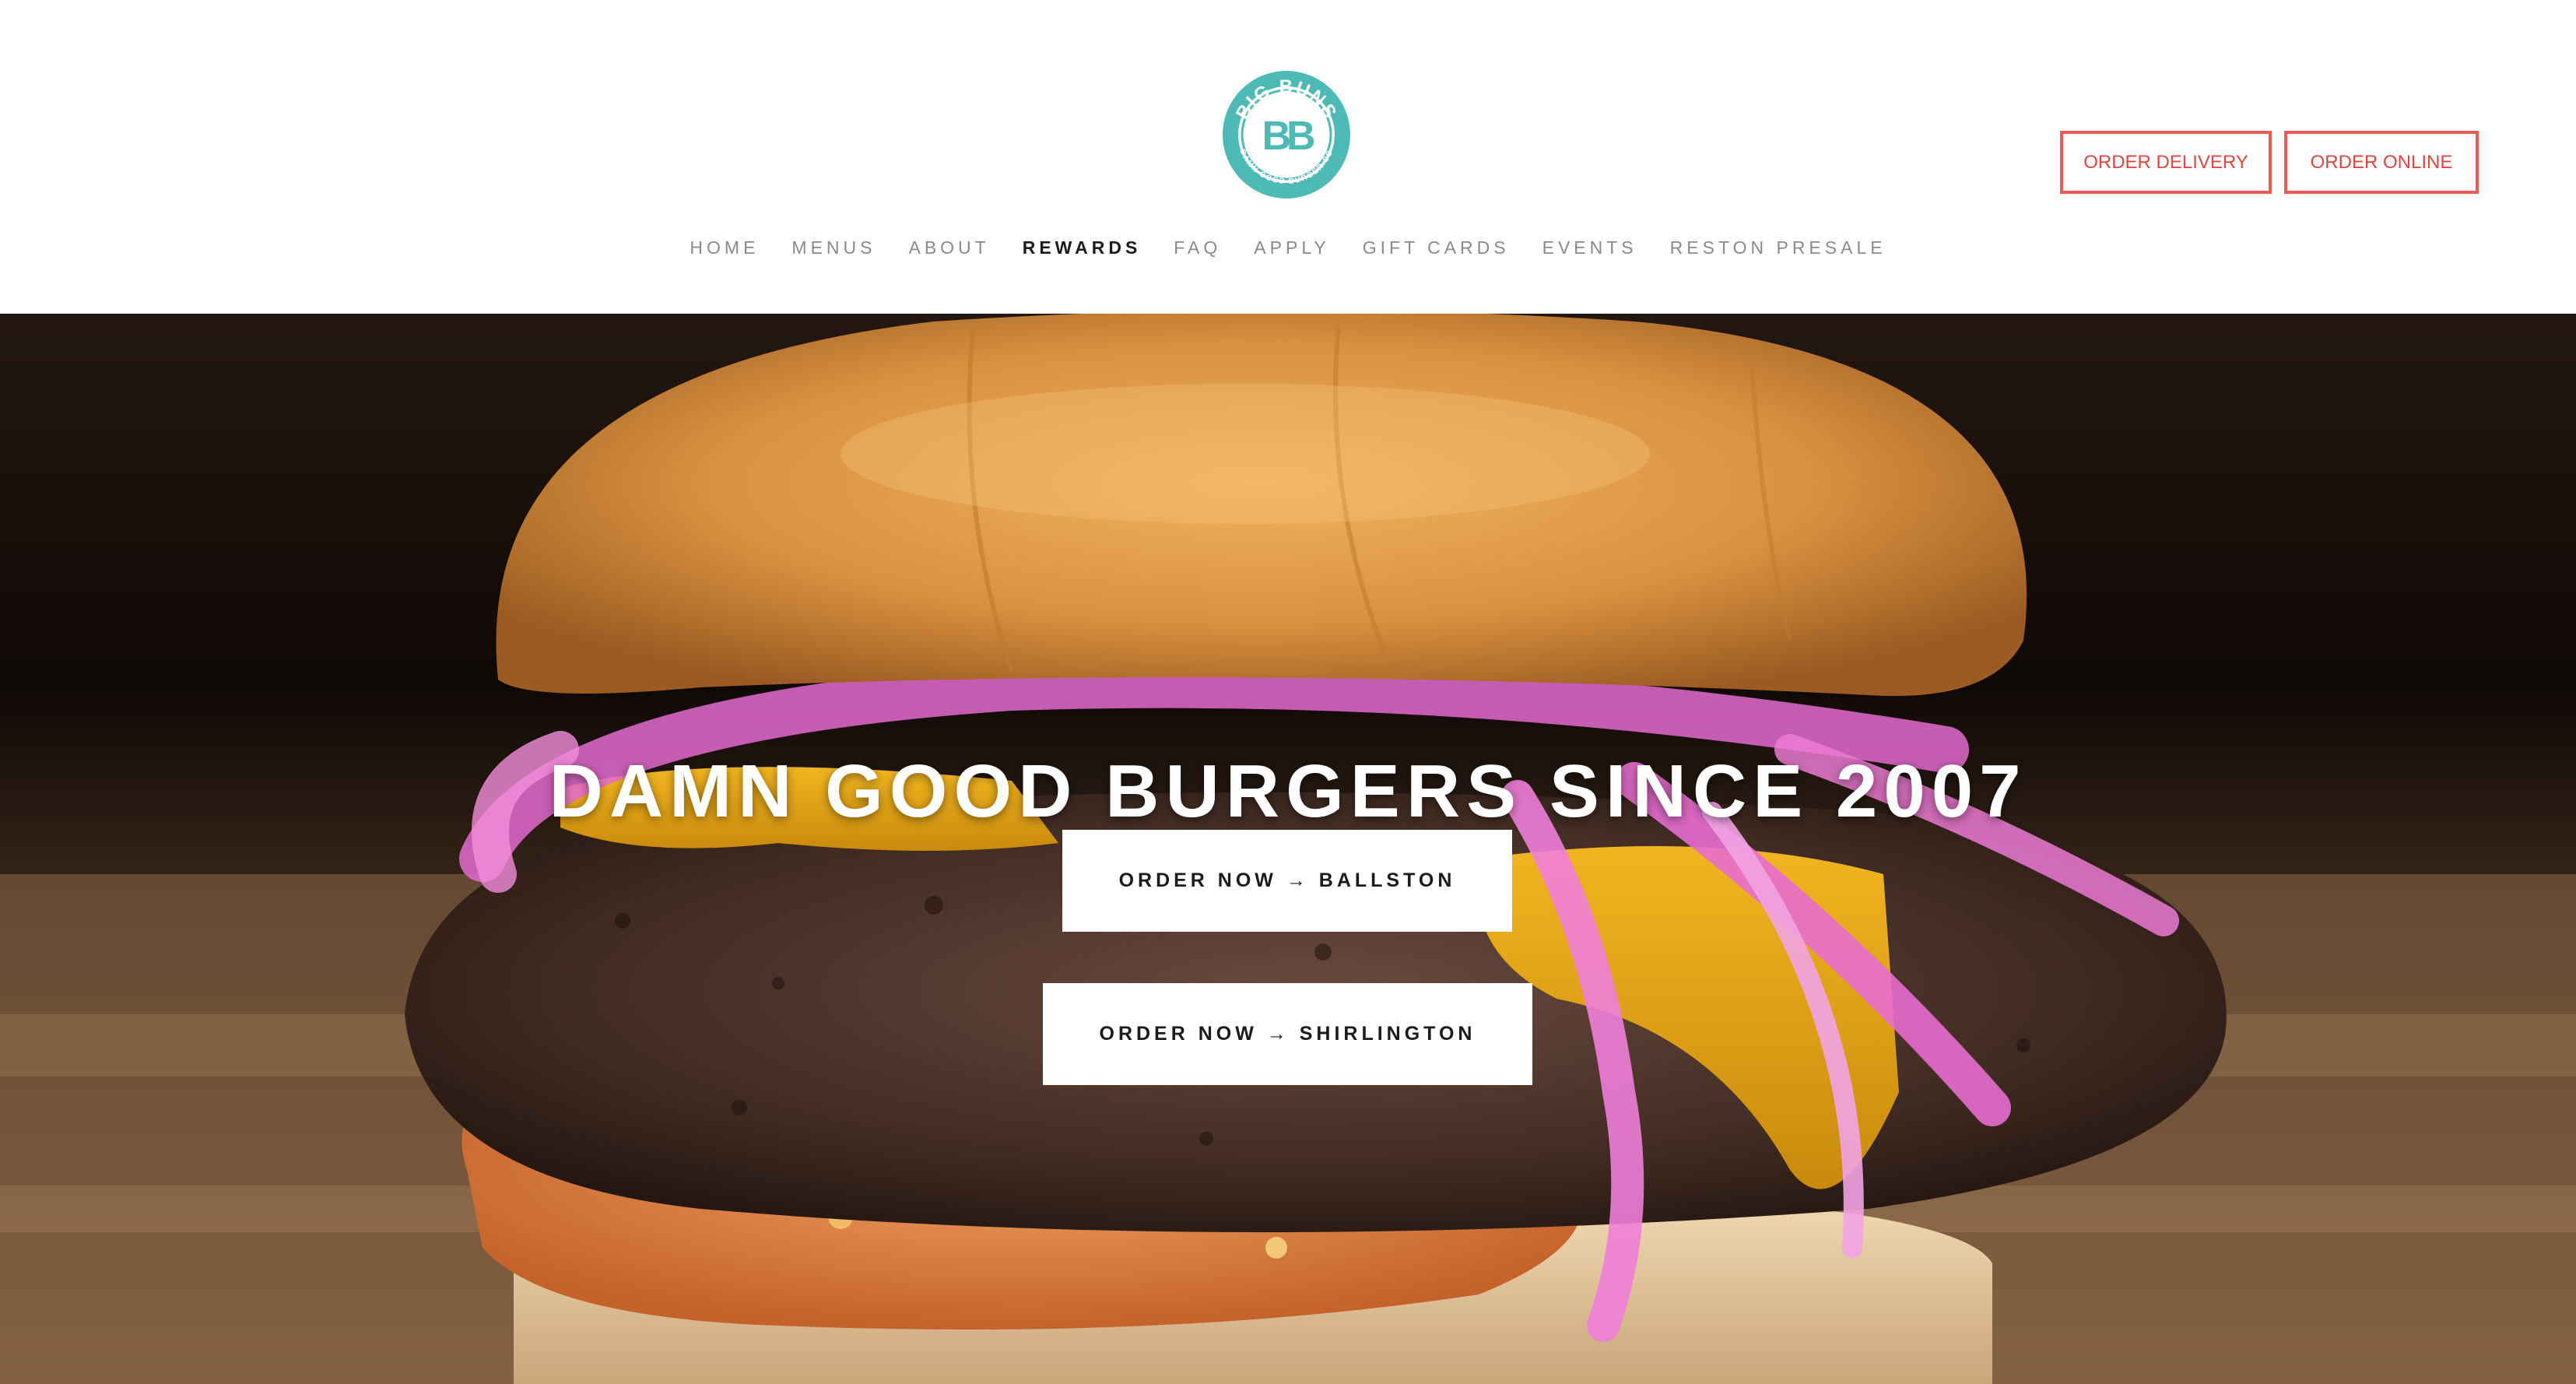  Describe the element at coordinates (725, 248) in the screenshot. I see `nav-item-home: HOME` at that location.